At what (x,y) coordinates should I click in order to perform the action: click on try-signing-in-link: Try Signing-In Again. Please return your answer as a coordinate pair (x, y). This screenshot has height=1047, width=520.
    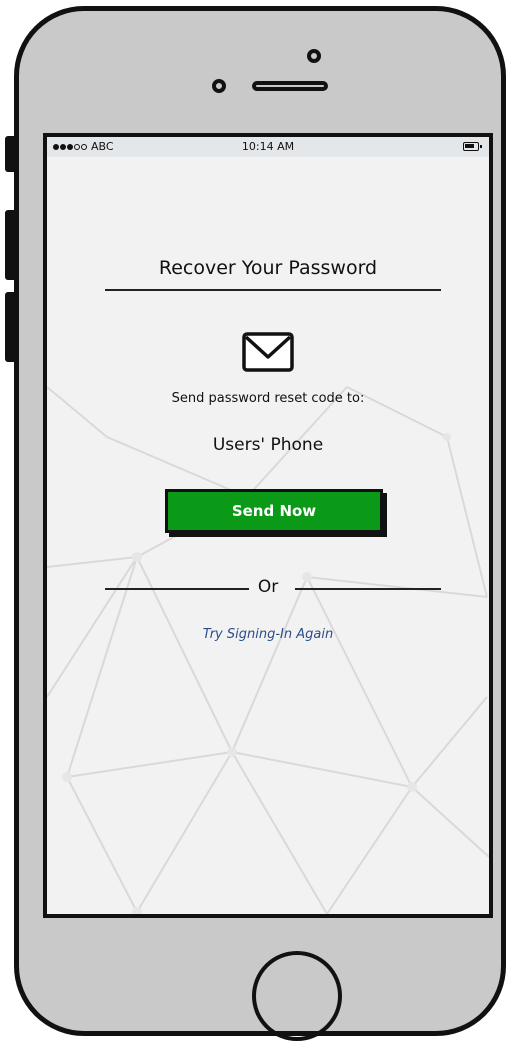
    Looking at the image, I should click on (268, 634).